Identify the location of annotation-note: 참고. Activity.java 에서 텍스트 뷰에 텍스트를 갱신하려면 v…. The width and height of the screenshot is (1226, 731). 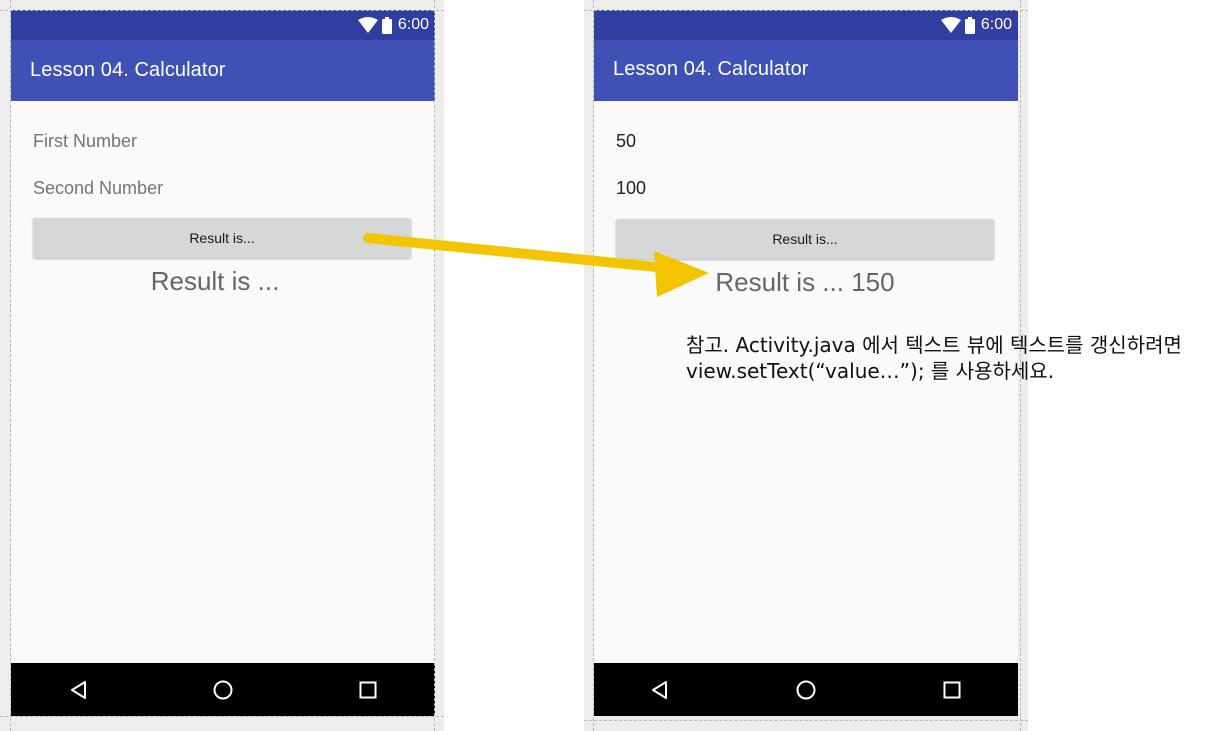
(951, 358).